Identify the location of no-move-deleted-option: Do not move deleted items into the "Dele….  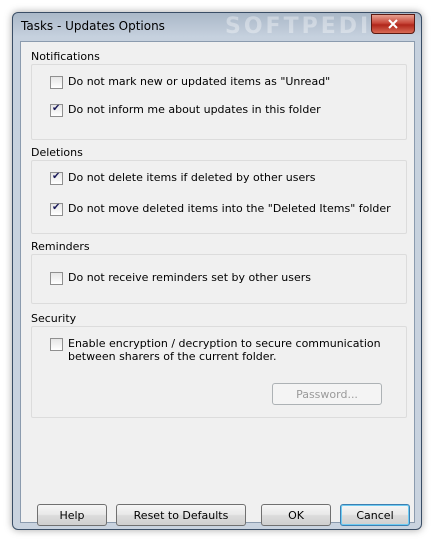
(220, 209).